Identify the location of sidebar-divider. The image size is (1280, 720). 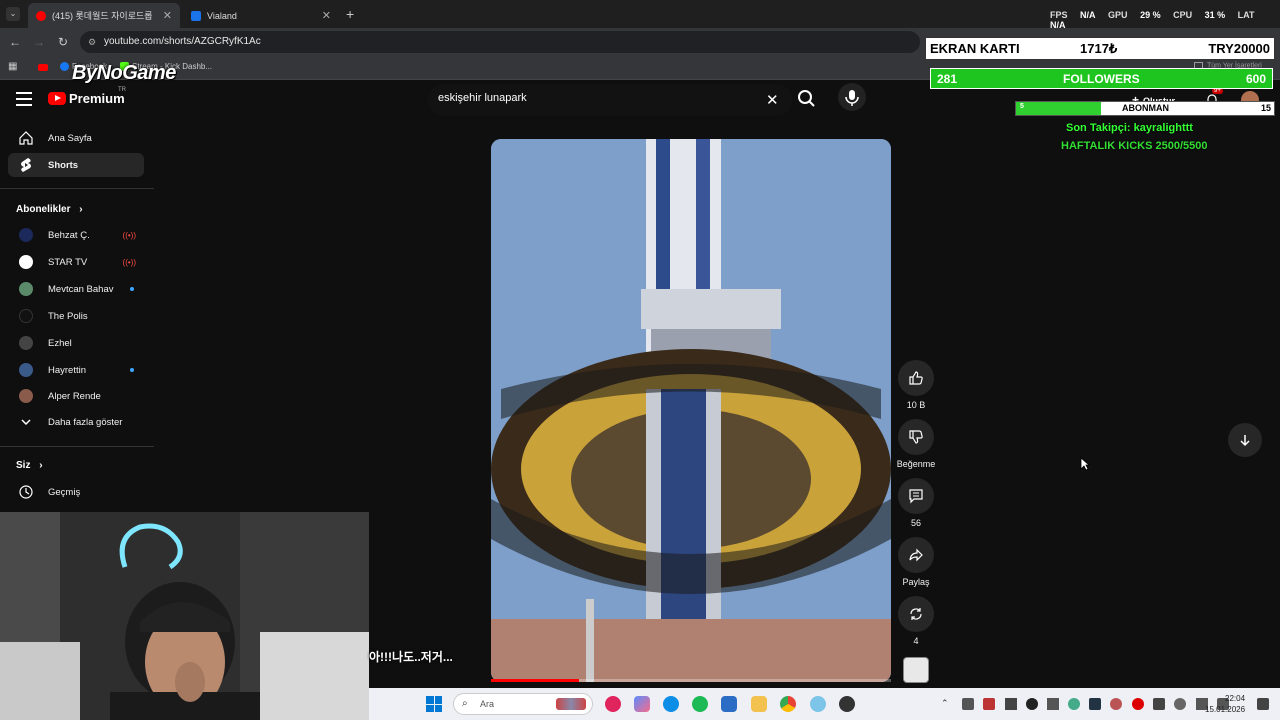
(77, 188).